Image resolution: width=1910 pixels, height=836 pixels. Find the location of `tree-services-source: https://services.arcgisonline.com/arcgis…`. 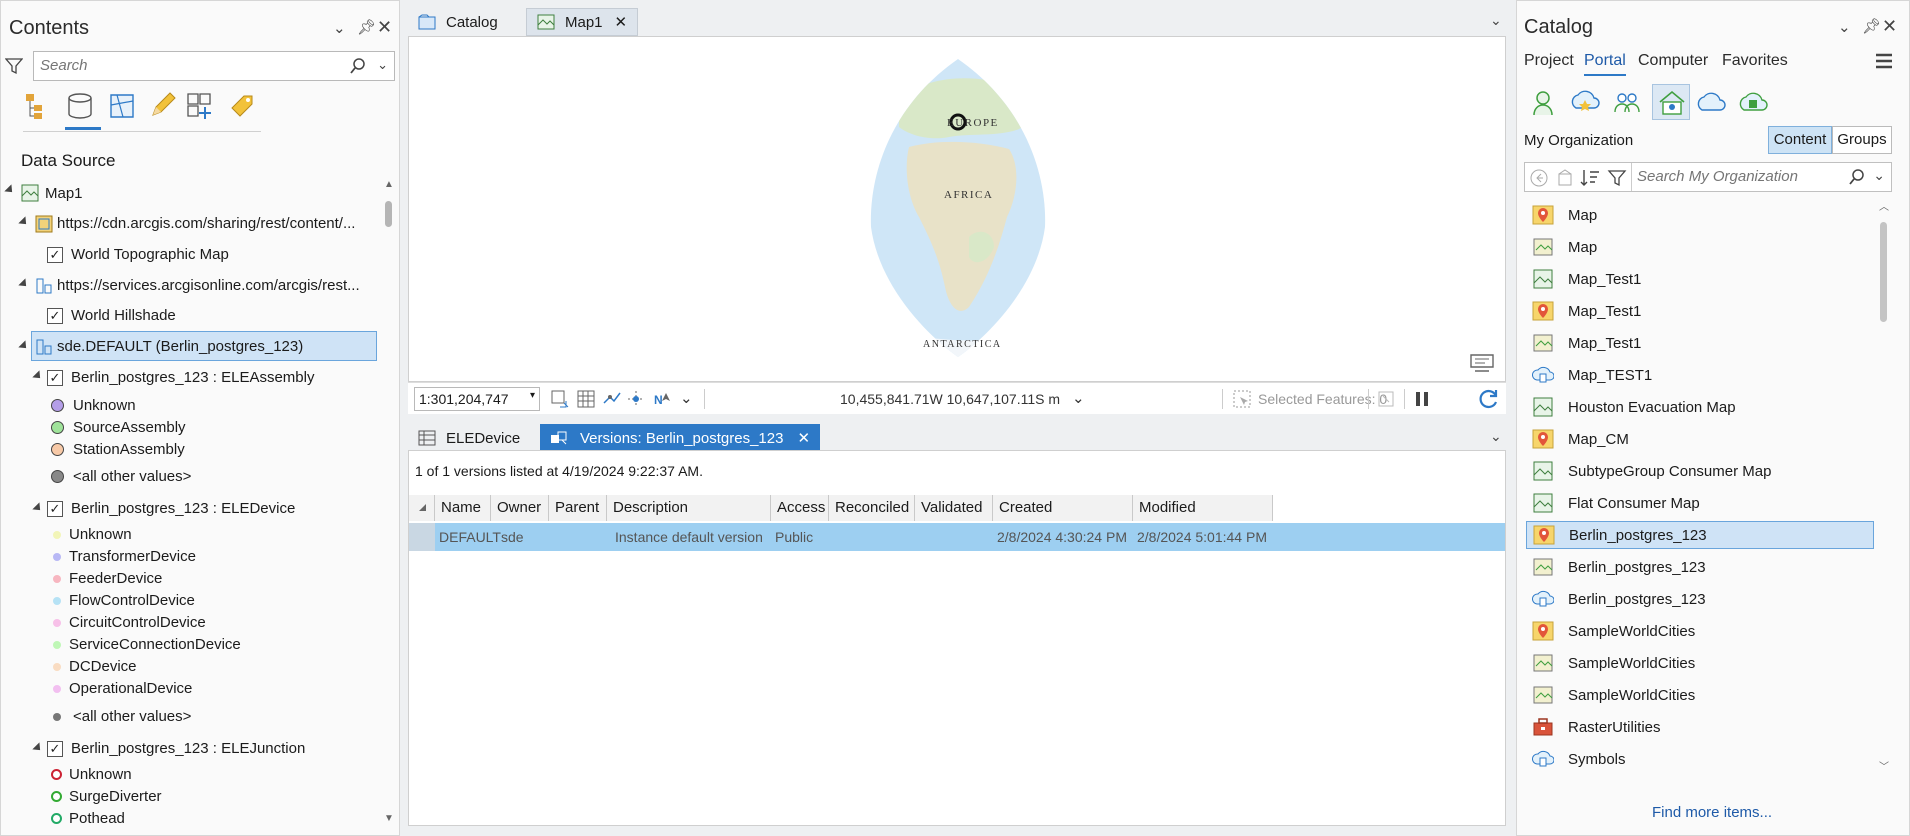

tree-services-source: https://services.arcgisonline.com/arcgis… is located at coordinates (208, 285).